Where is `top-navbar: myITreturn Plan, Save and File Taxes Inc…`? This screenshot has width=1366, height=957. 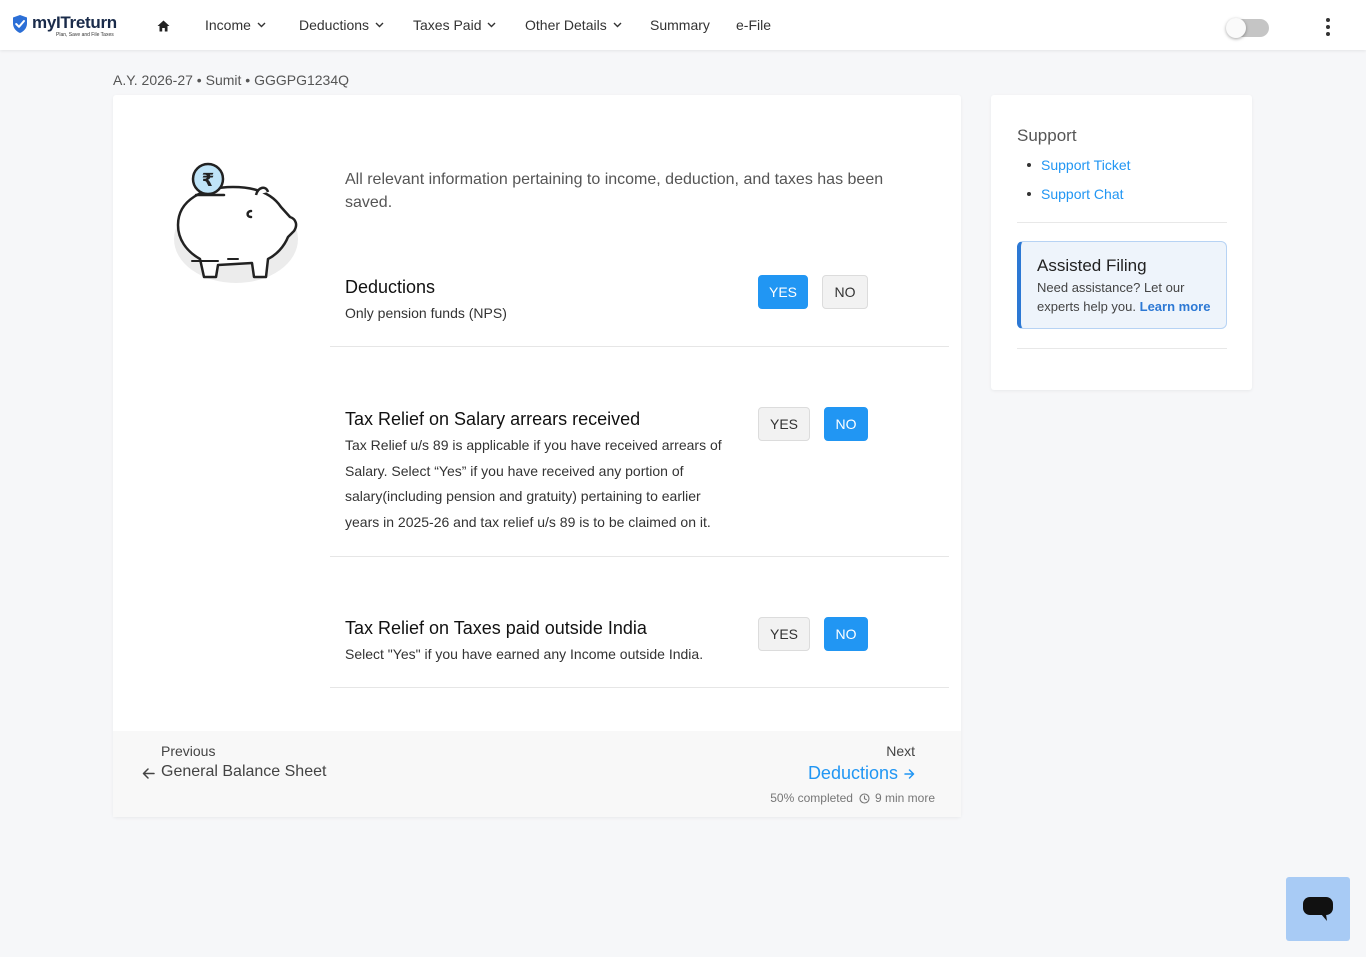 top-navbar: myITreturn Plan, Save and File Taxes Inc… is located at coordinates (683, 25).